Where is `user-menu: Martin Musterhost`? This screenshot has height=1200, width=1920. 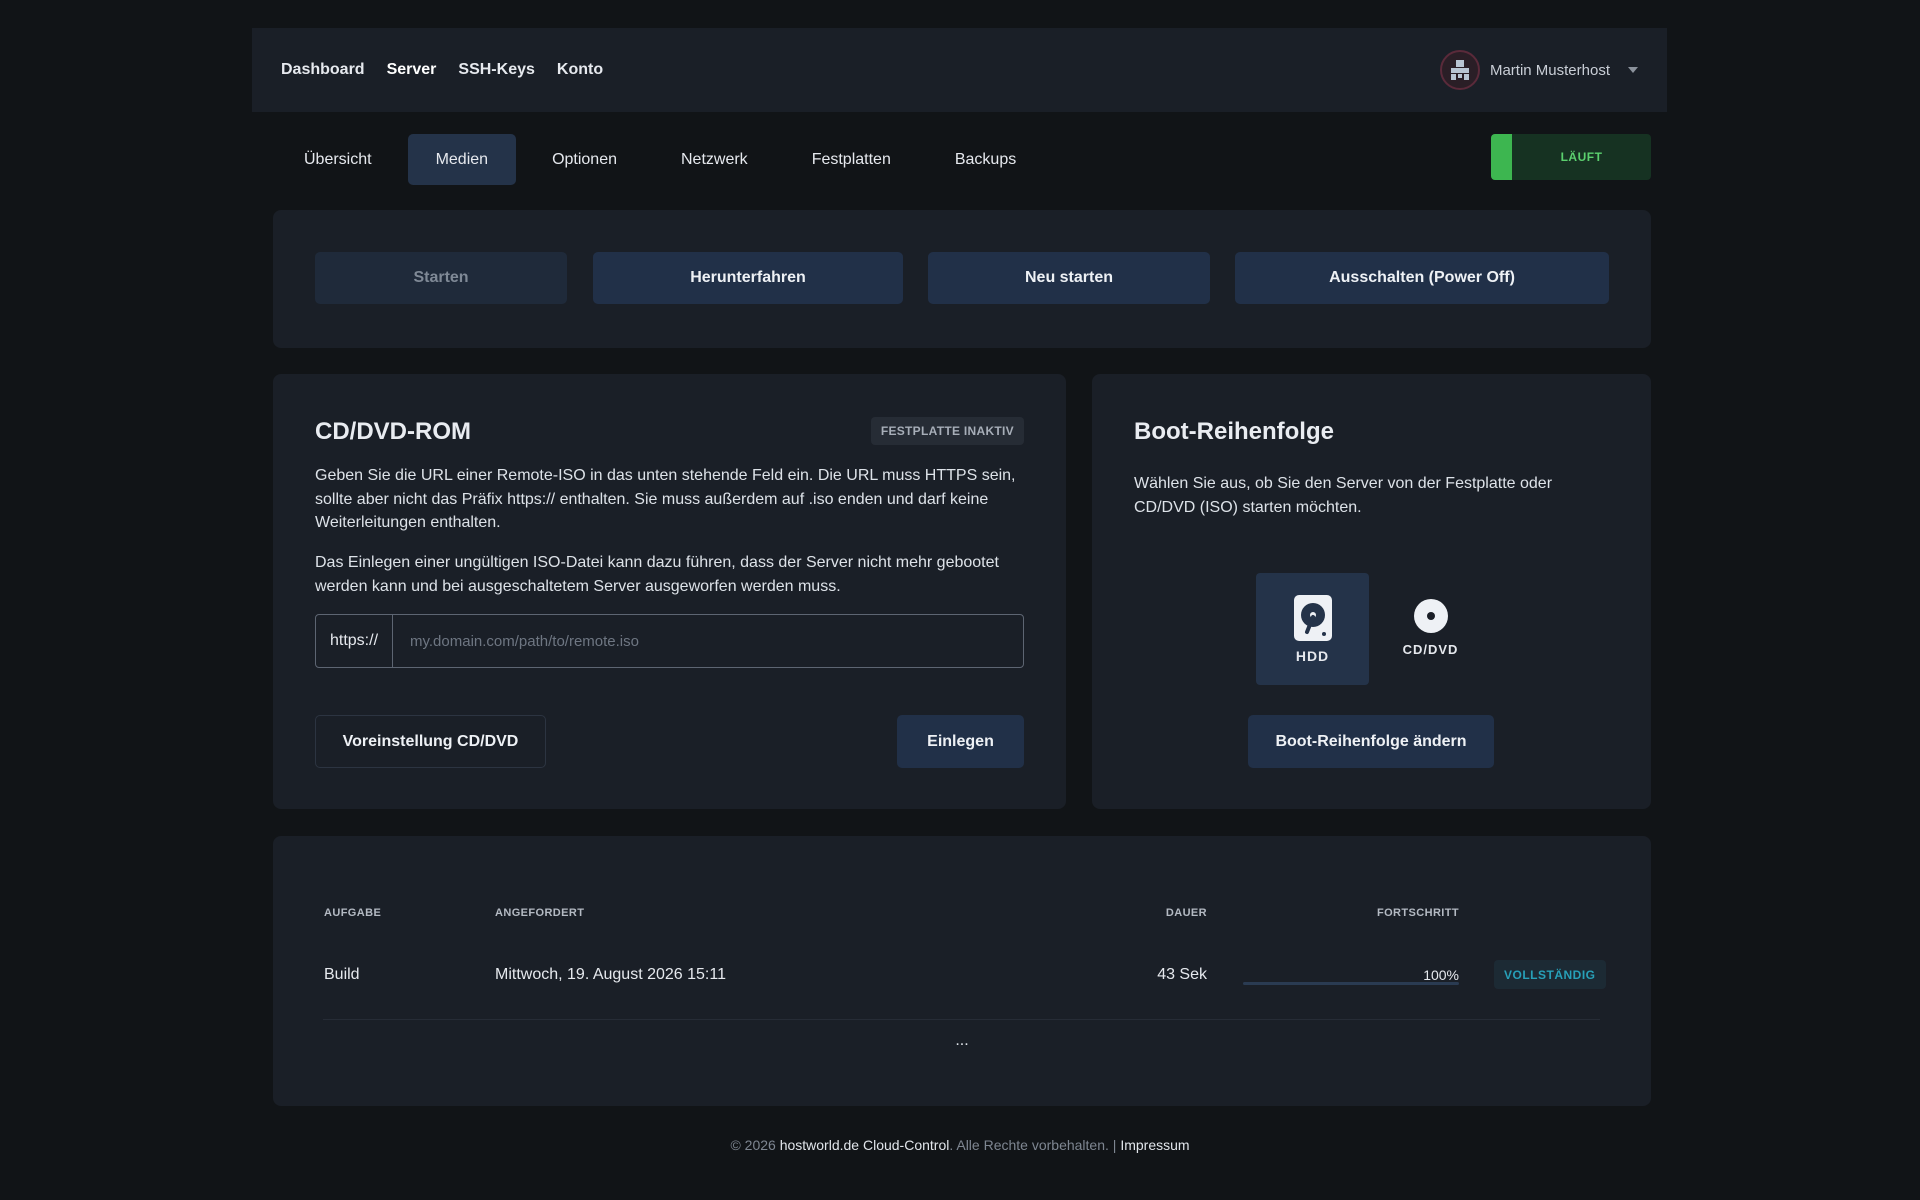 user-menu: Martin Musterhost is located at coordinates (1538, 70).